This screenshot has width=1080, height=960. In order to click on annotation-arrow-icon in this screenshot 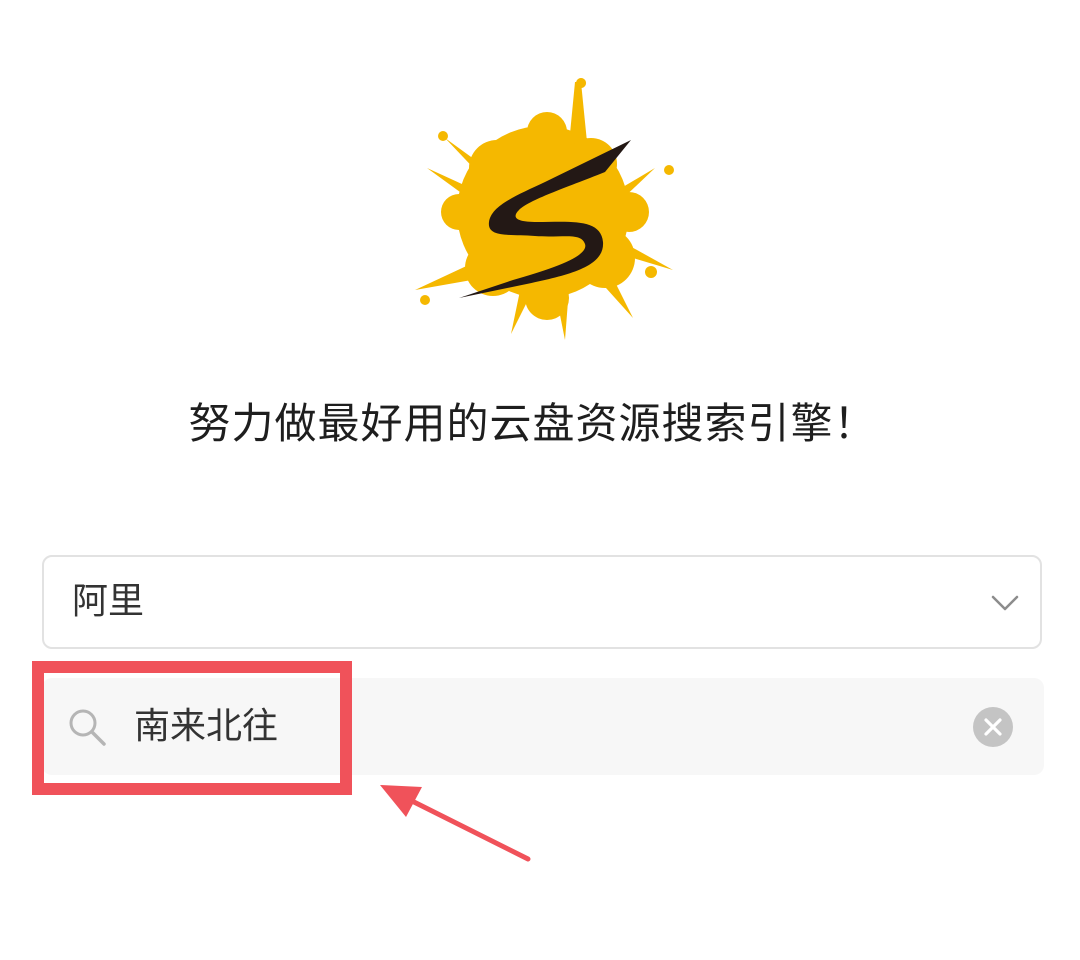, I will do `click(455, 822)`.